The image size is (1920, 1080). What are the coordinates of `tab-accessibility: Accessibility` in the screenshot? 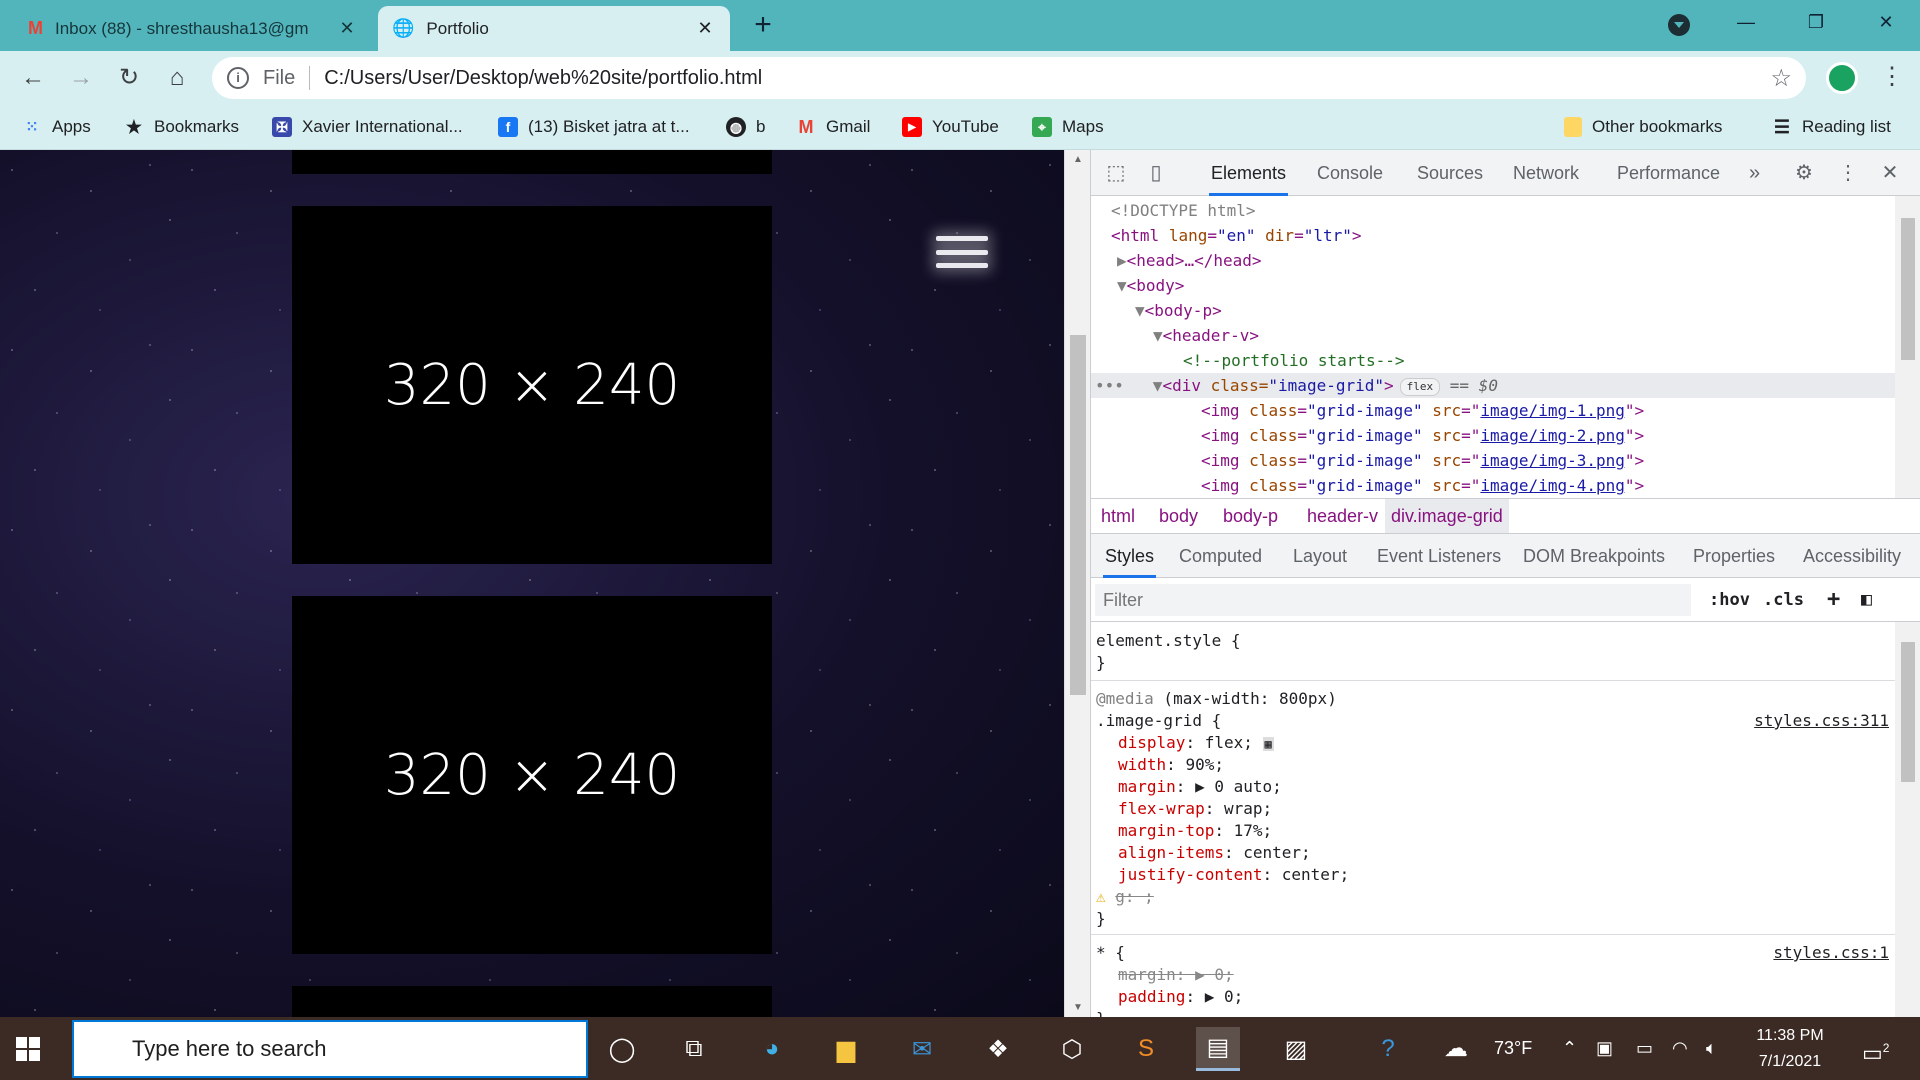 It's located at (1852, 556).